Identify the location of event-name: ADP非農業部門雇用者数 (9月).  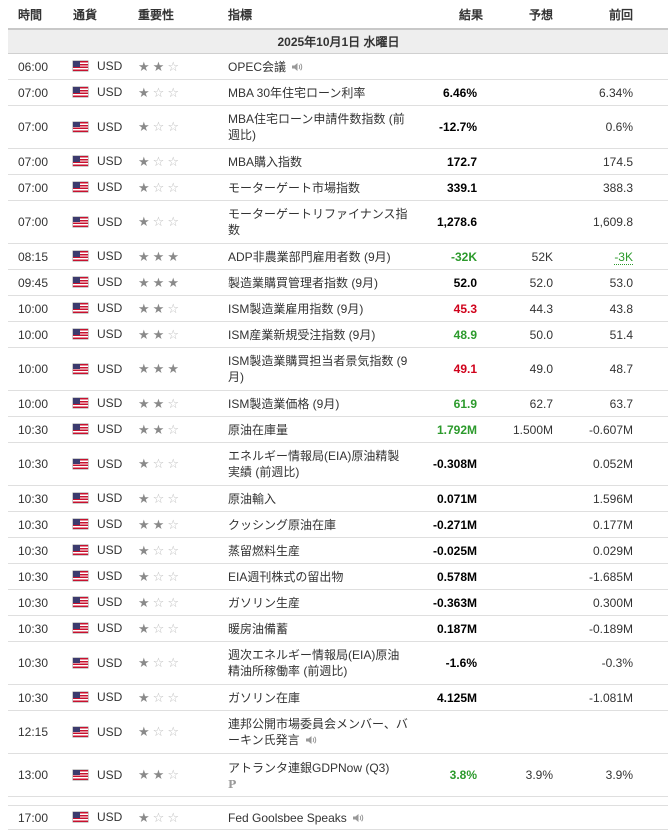
(309, 257).